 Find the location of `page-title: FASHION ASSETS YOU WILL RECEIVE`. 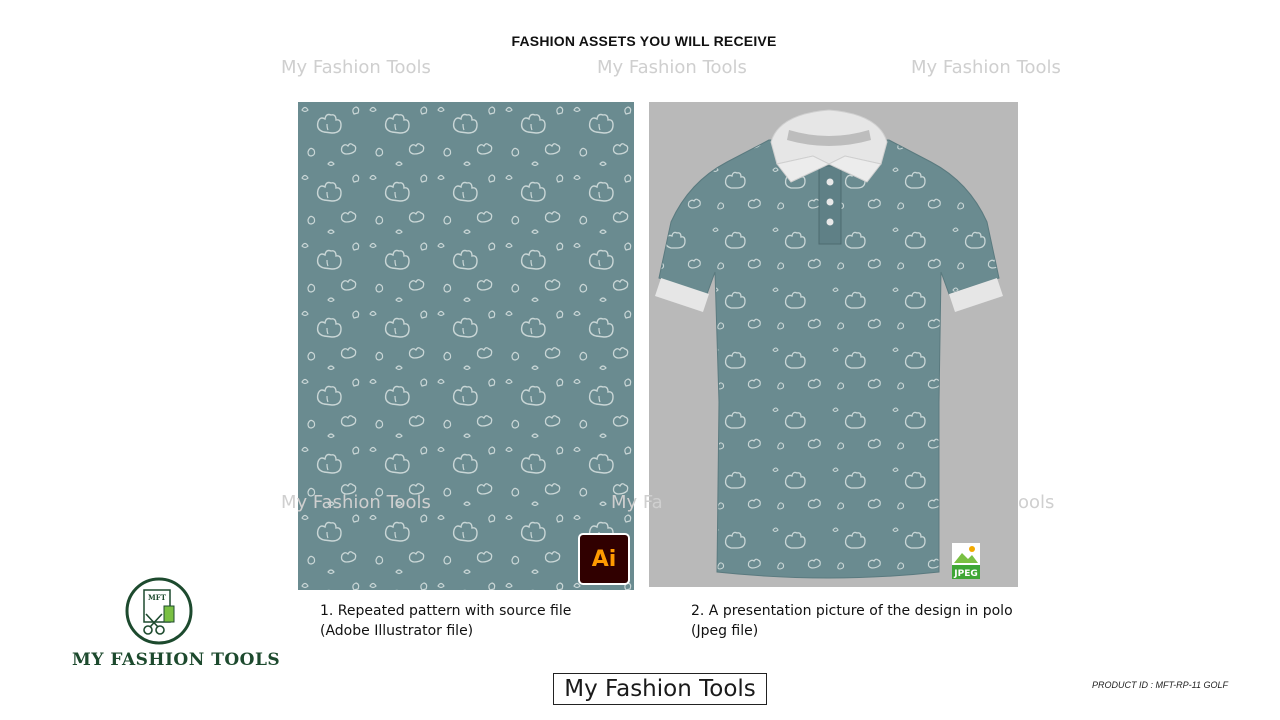

page-title: FASHION ASSETS YOU WILL RECEIVE is located at coordinates (644, 41).